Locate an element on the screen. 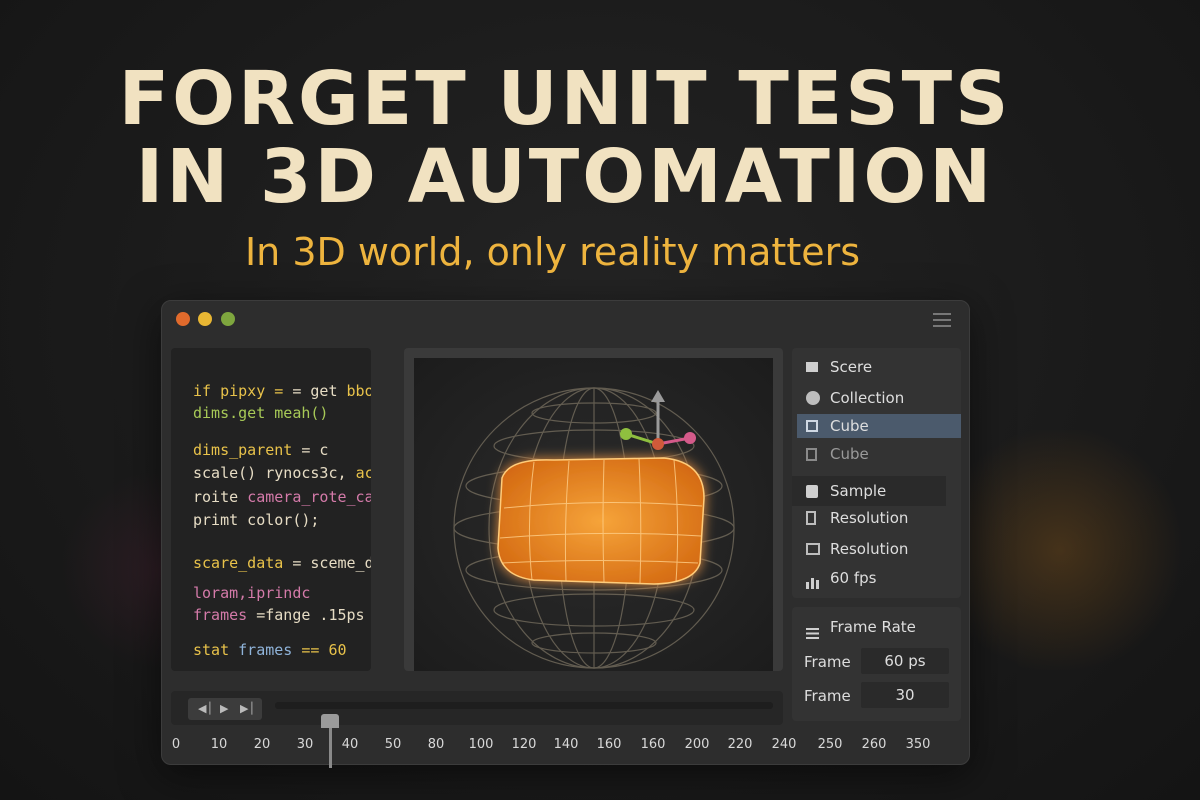  monitor-icon is located at coordinates (813, 549).